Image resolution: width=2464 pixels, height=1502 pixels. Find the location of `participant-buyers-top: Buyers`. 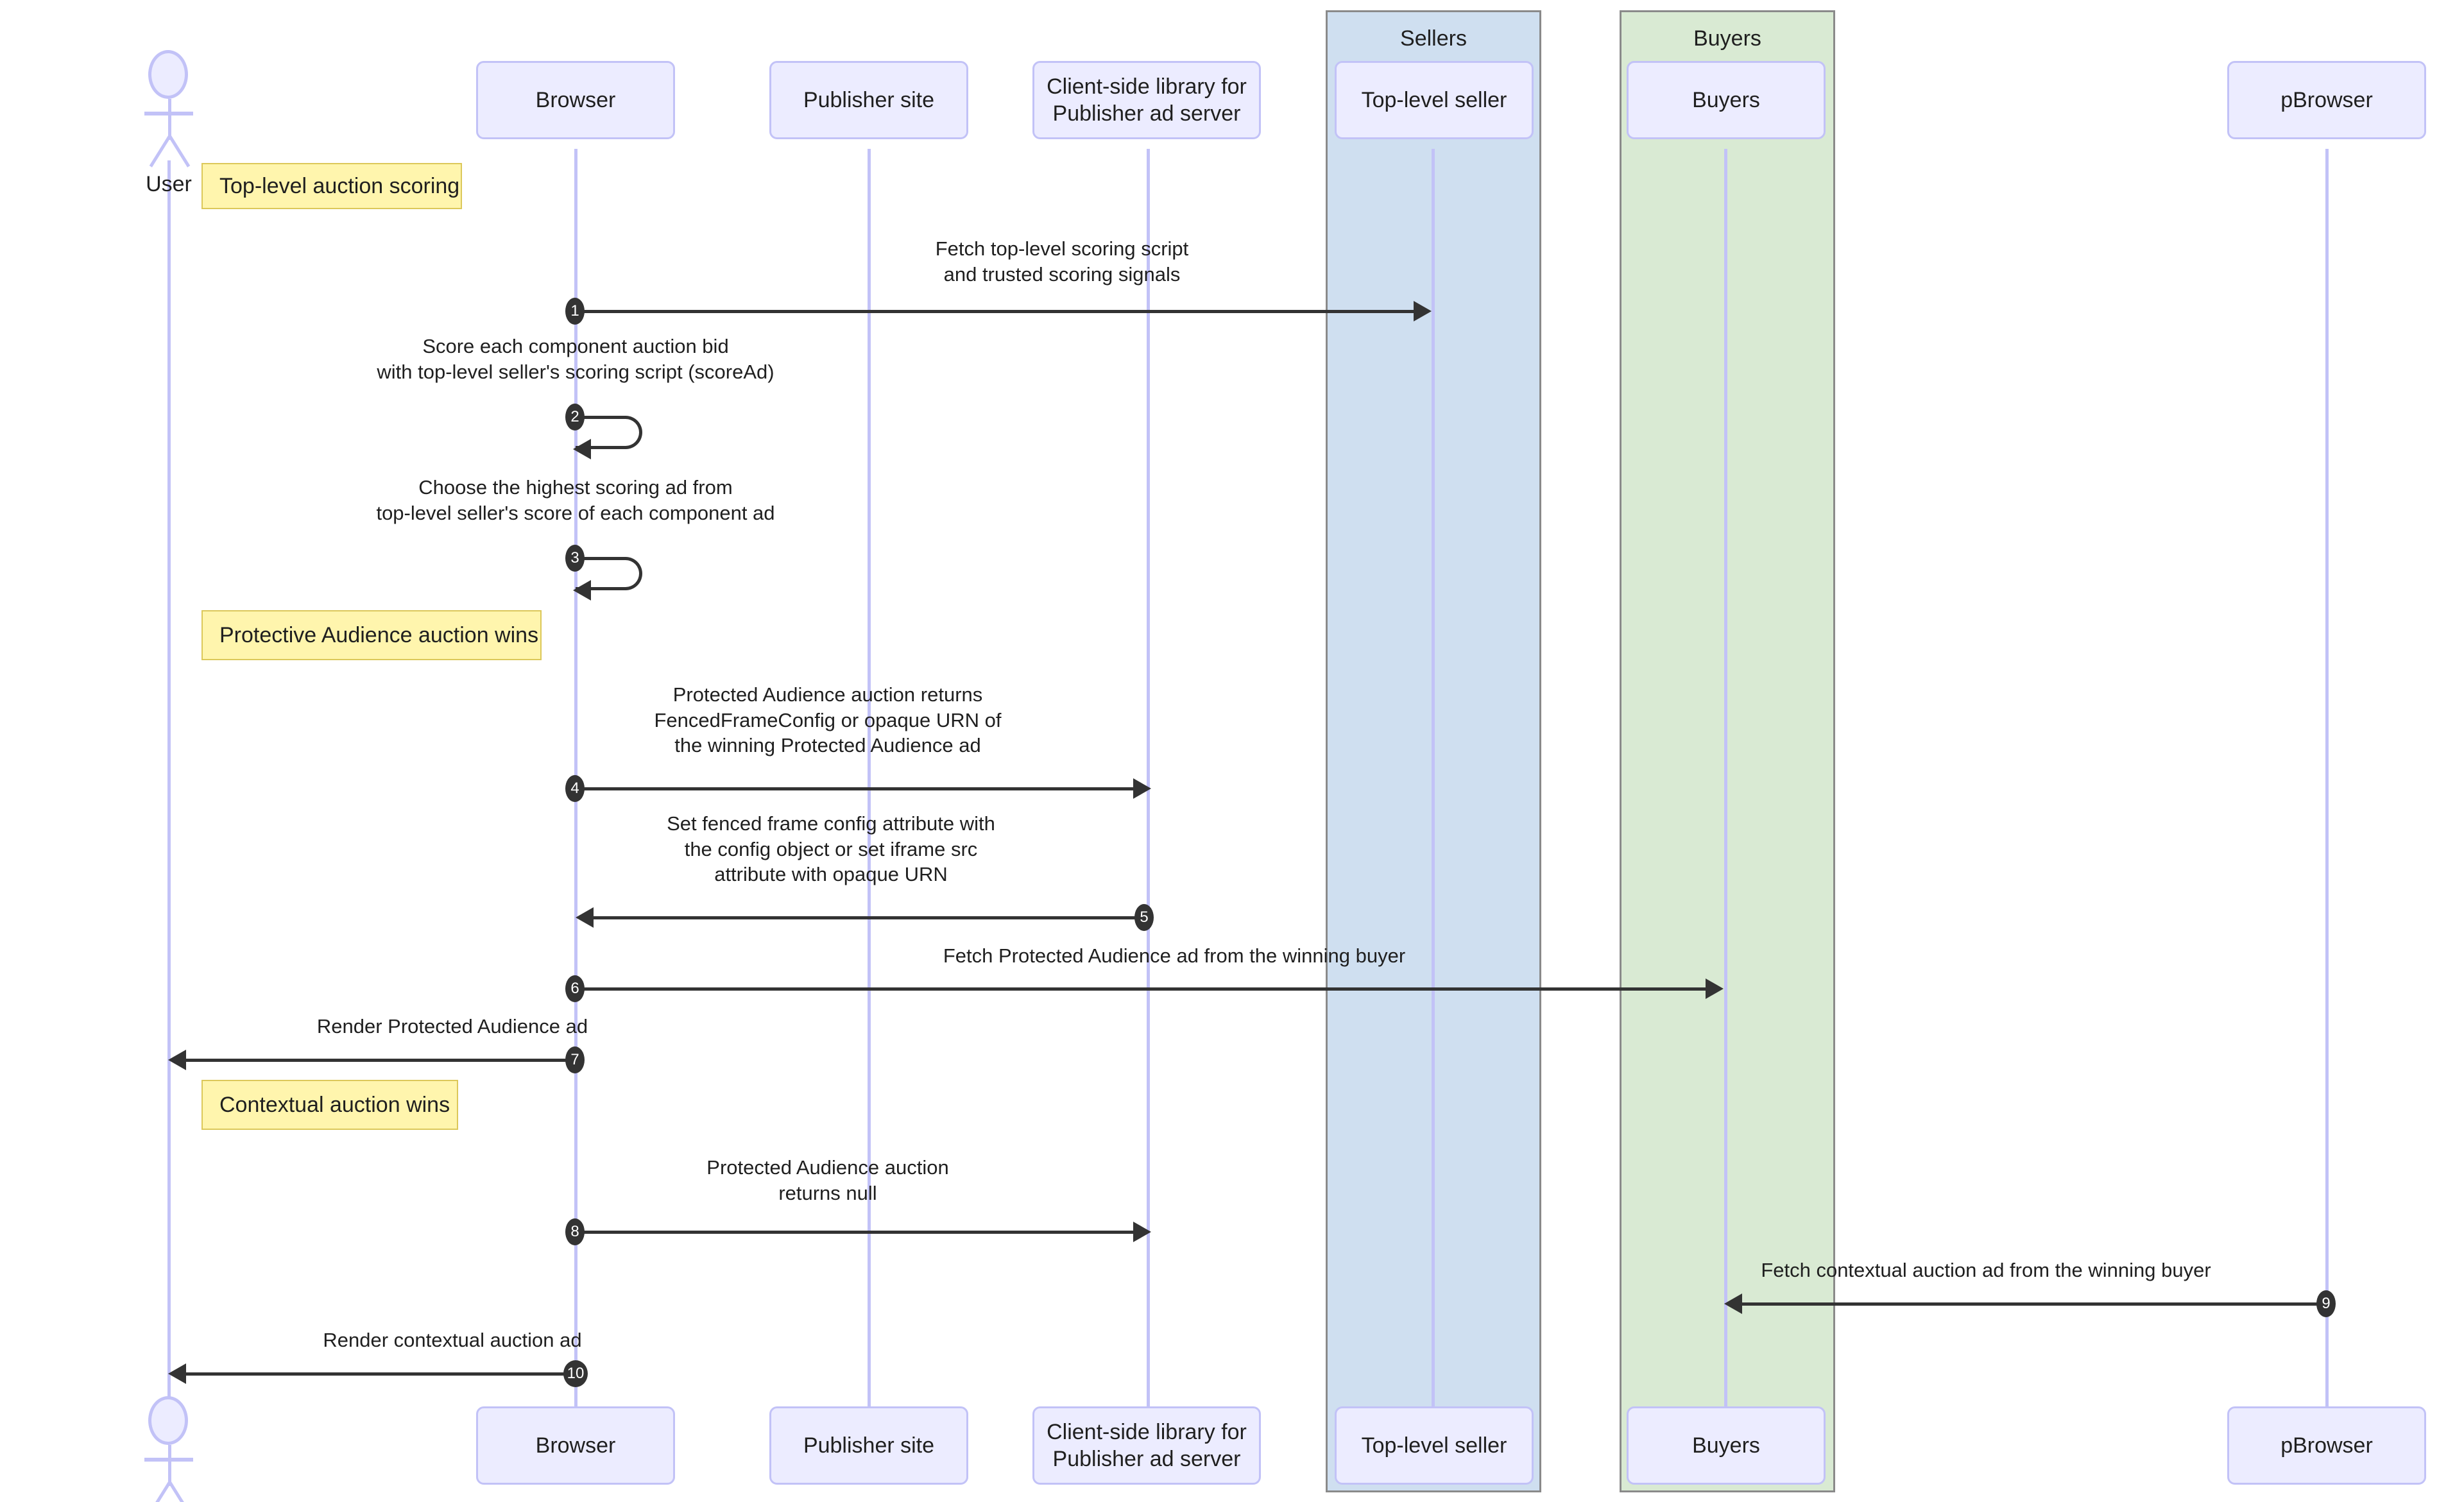

participant-buyers-top: Buyers is located at coordinates (1727, 100).